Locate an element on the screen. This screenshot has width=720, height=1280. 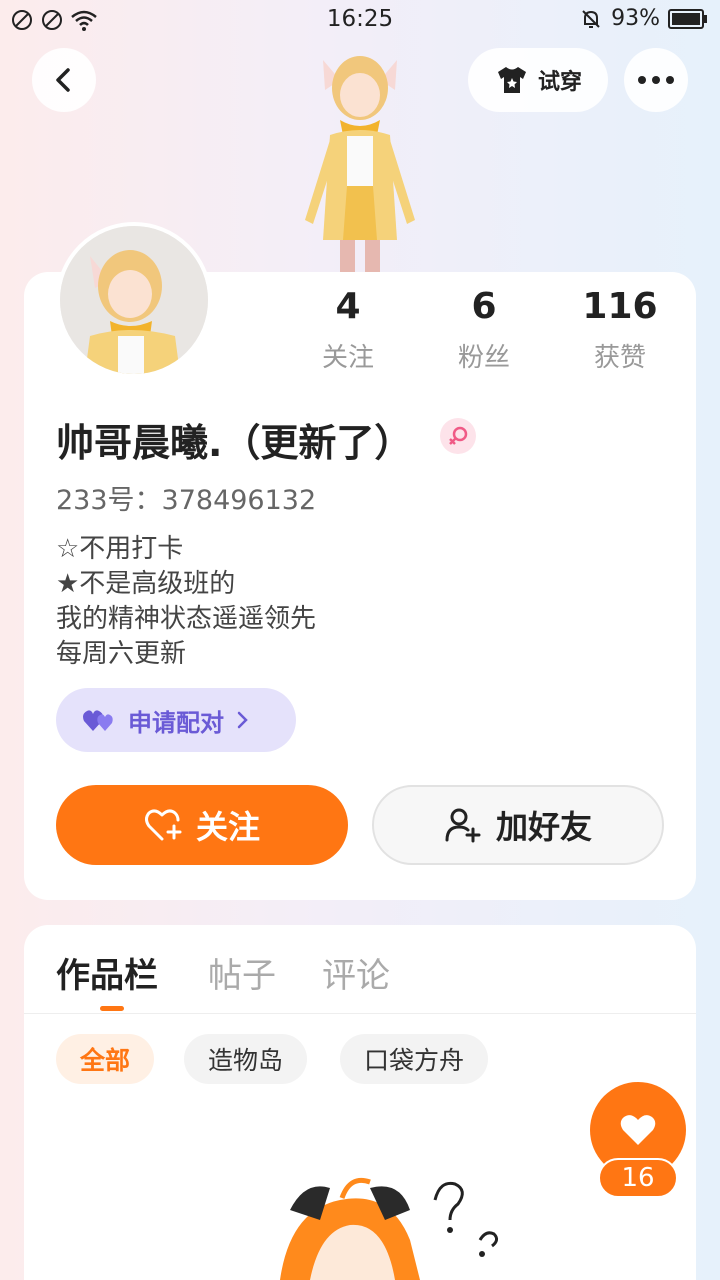
stat-value: 4 is located at coordinates (348, 306).